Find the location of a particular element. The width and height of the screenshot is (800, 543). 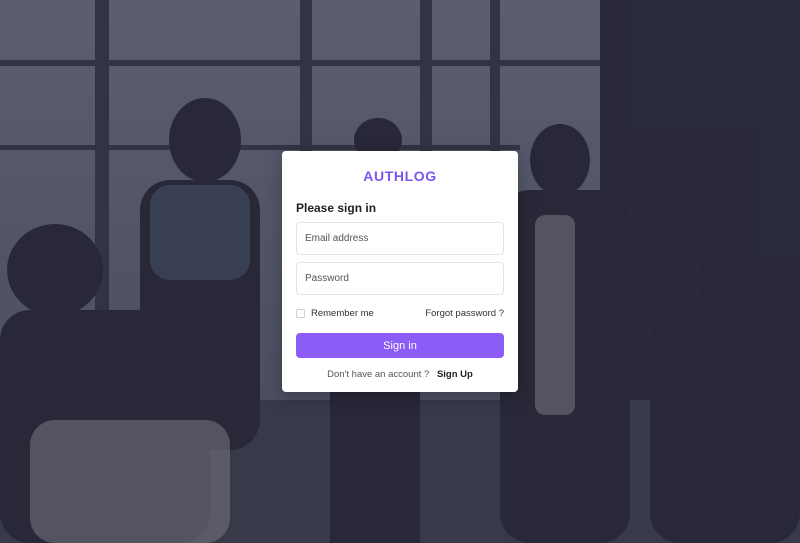

sign-up-link: Sign Up is located at coordinates (455, 374).